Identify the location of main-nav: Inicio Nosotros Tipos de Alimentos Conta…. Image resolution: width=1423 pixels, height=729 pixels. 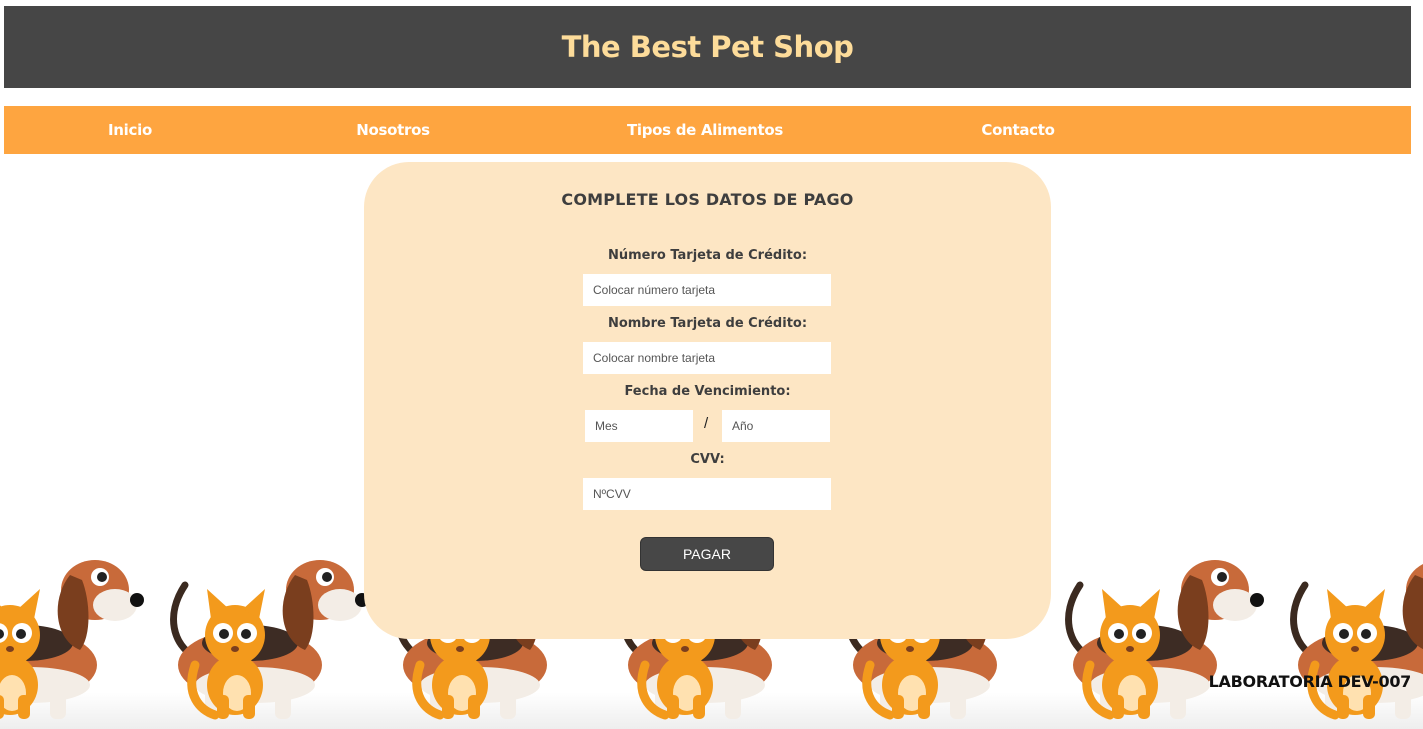
(707, 130).